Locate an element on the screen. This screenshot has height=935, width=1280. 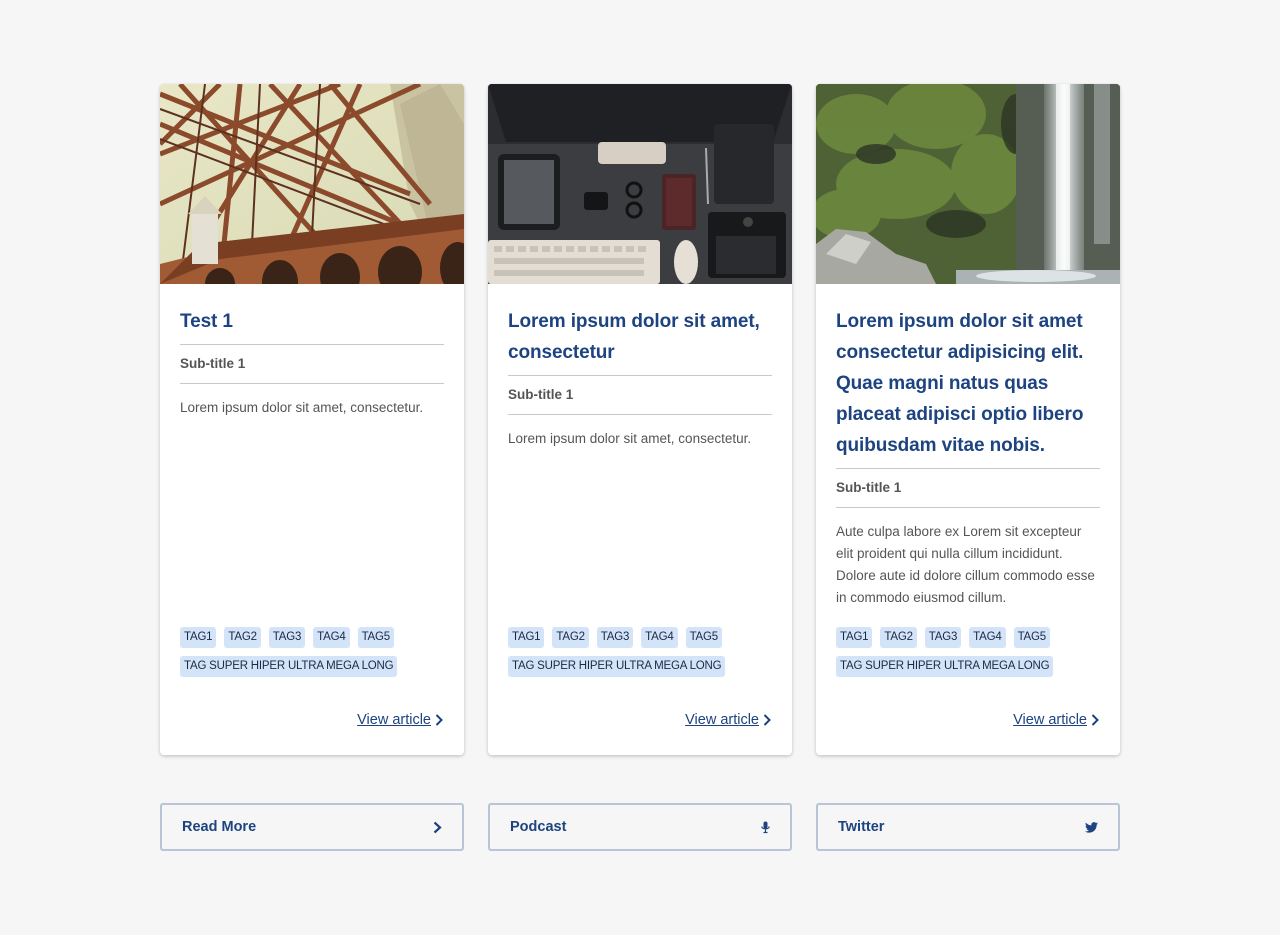
twitter-button: Twitter is located at coordinates (968, 827).